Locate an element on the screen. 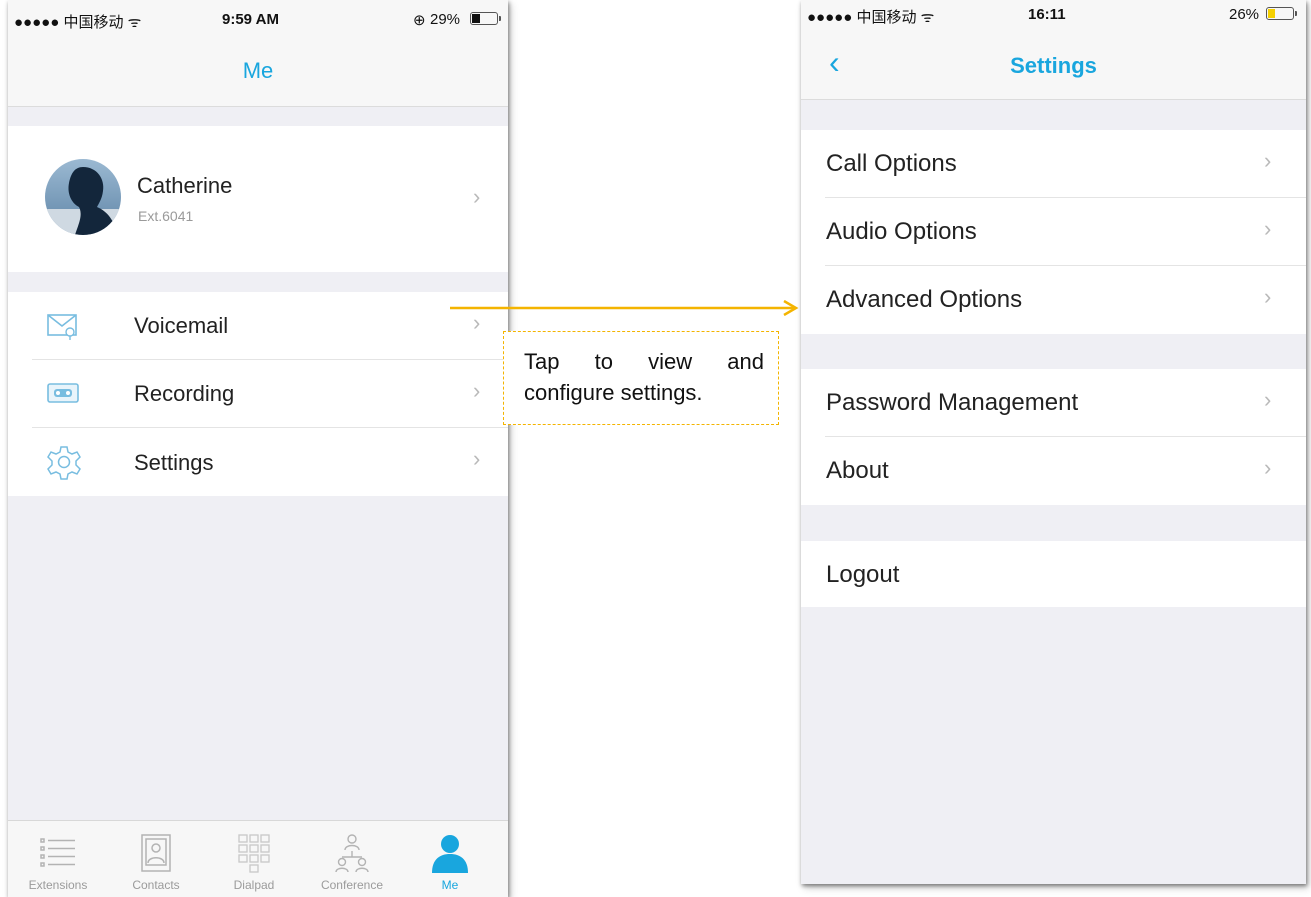 Image resolution: width=1311 pixels, height=897 pixels. dialpad-icon is located at coordinates (254, 853).